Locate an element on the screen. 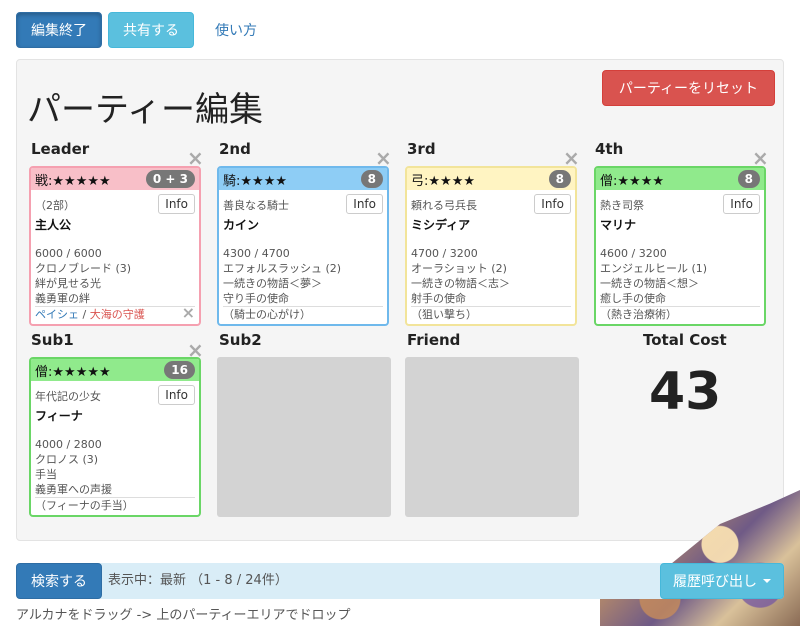 This screenshot has height=626, width=800. card-footer: （騎士の心がけ） is located at coordinates (303, 314).